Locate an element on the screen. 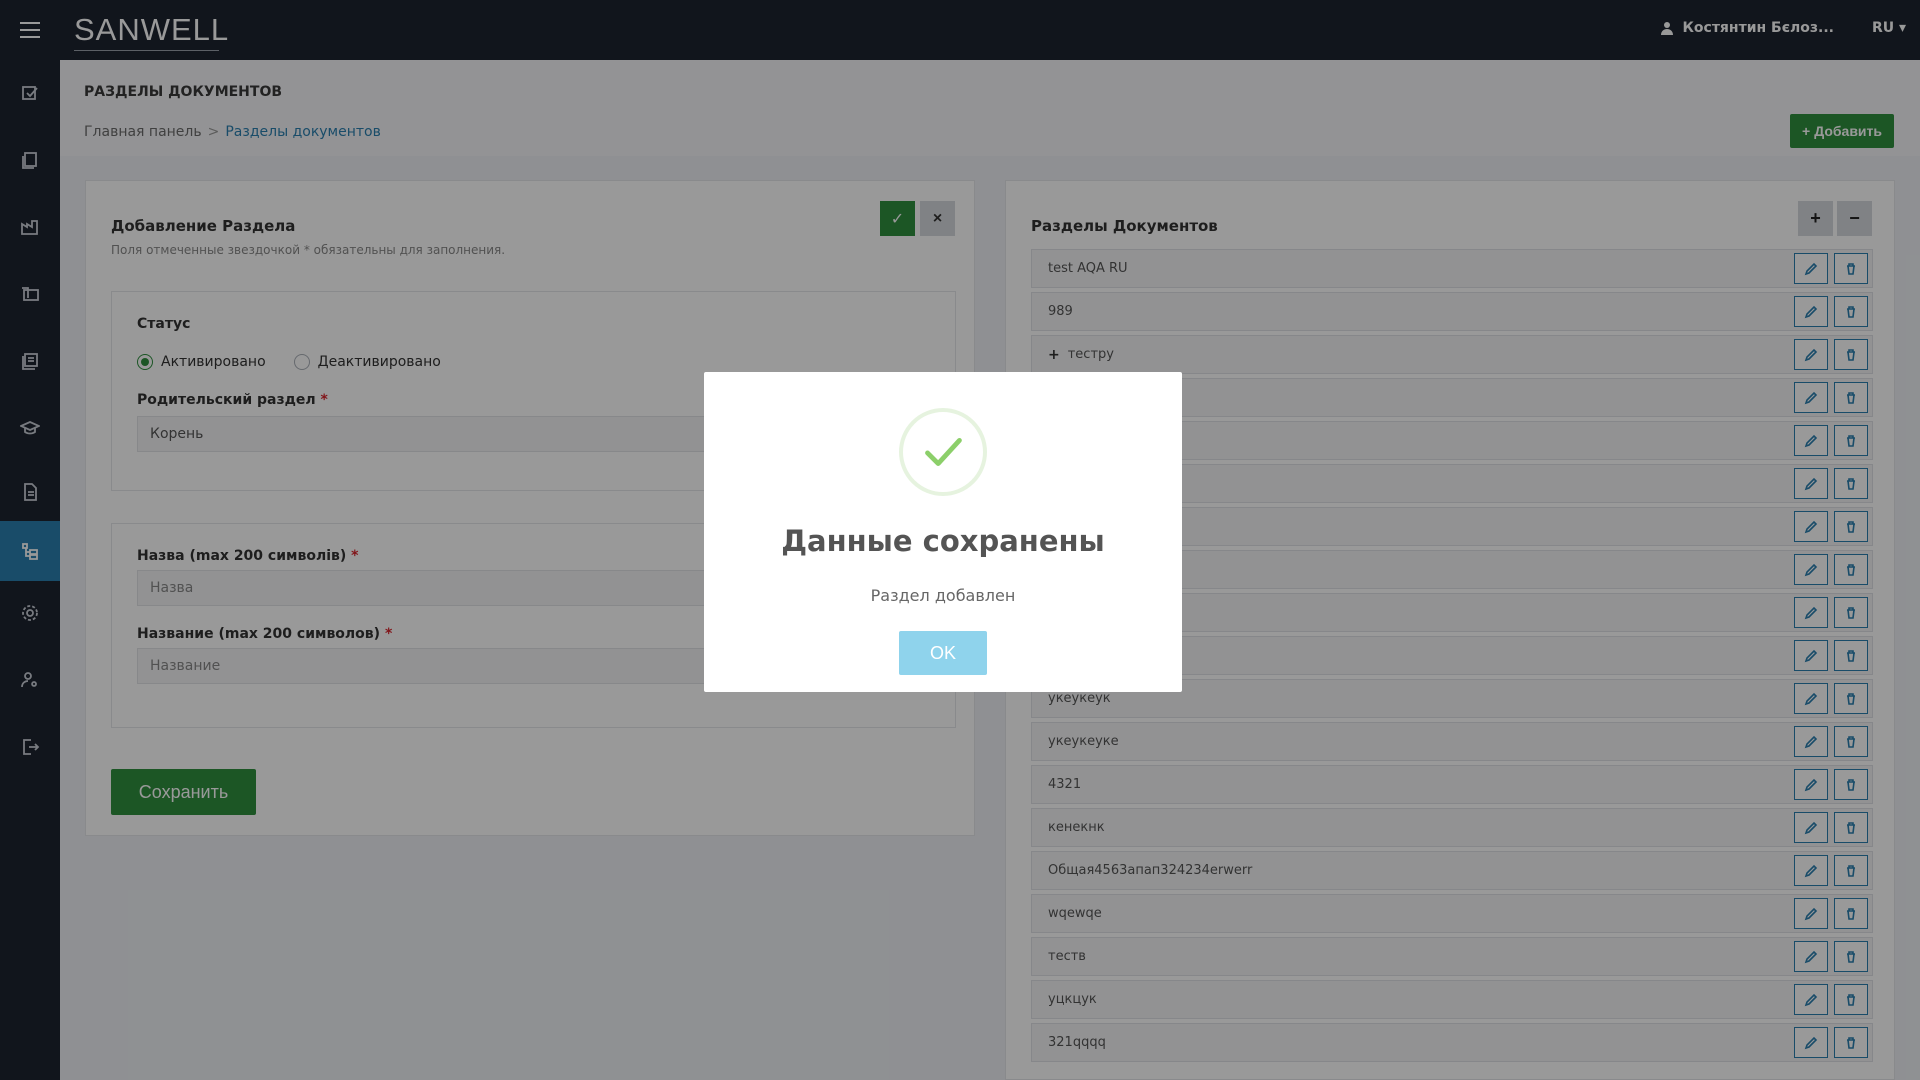 The height and width of the screenshot is (1080, 1920). success-modal: Данные сохранены Раздел добавлен OK is located at coordinates (943, 532).